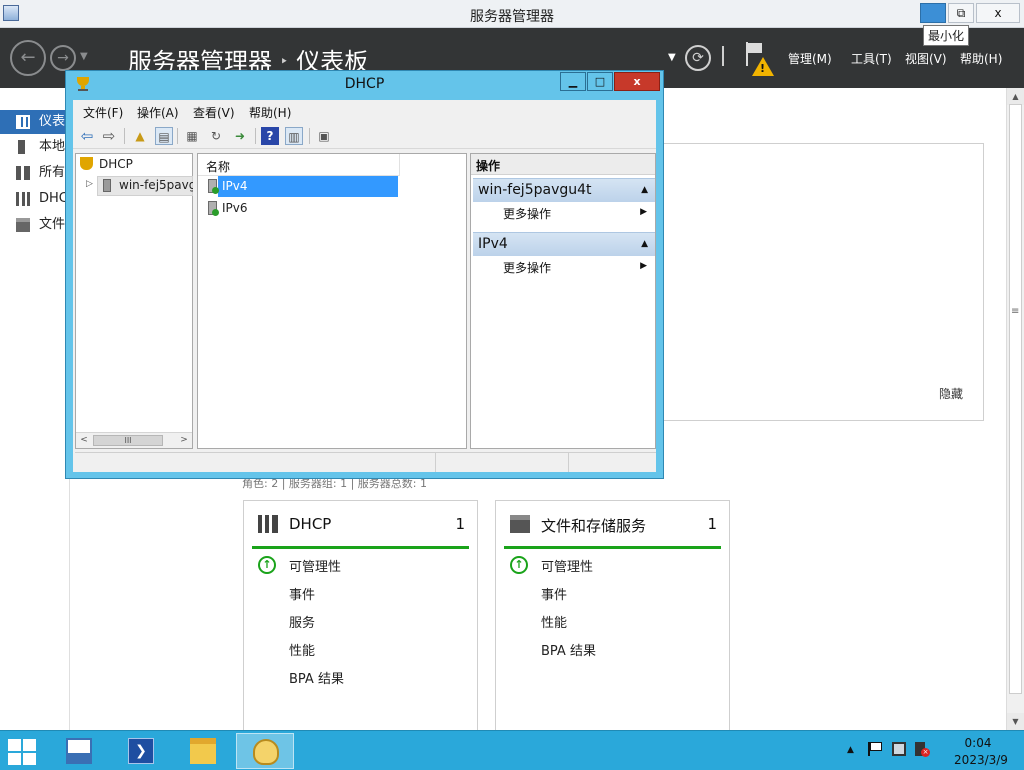 The image size is (1024, 770). What do you see at coordinates (107, 185) in the screenshot?
I see `server-icon` at bounding box center [107, 185].